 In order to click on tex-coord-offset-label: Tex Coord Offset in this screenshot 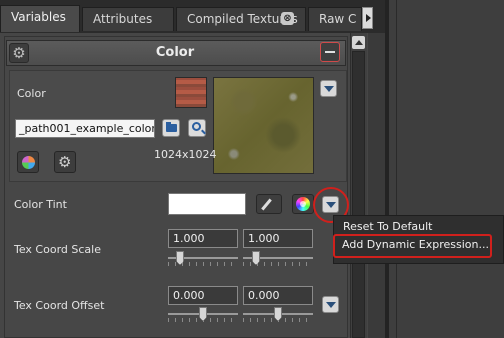, I will do `click(59, 305)`.